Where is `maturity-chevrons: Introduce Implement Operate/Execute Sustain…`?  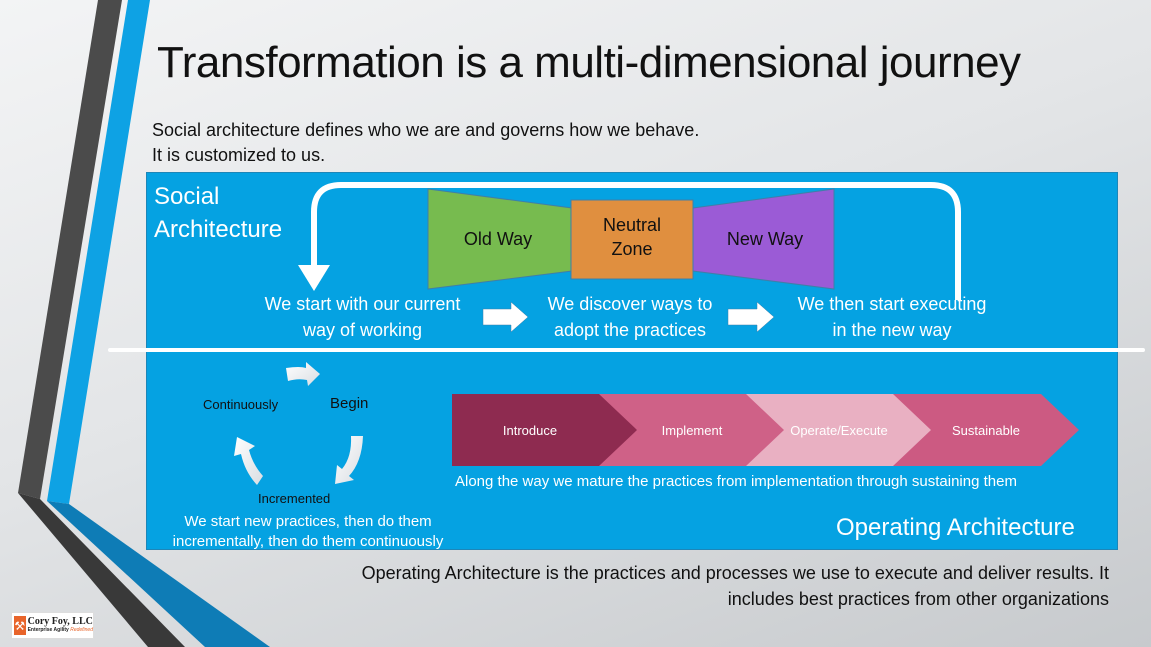
maturity-chevrons: Introduce Implement Operate/Execute Sustain… is located at coordinates (765, 430).